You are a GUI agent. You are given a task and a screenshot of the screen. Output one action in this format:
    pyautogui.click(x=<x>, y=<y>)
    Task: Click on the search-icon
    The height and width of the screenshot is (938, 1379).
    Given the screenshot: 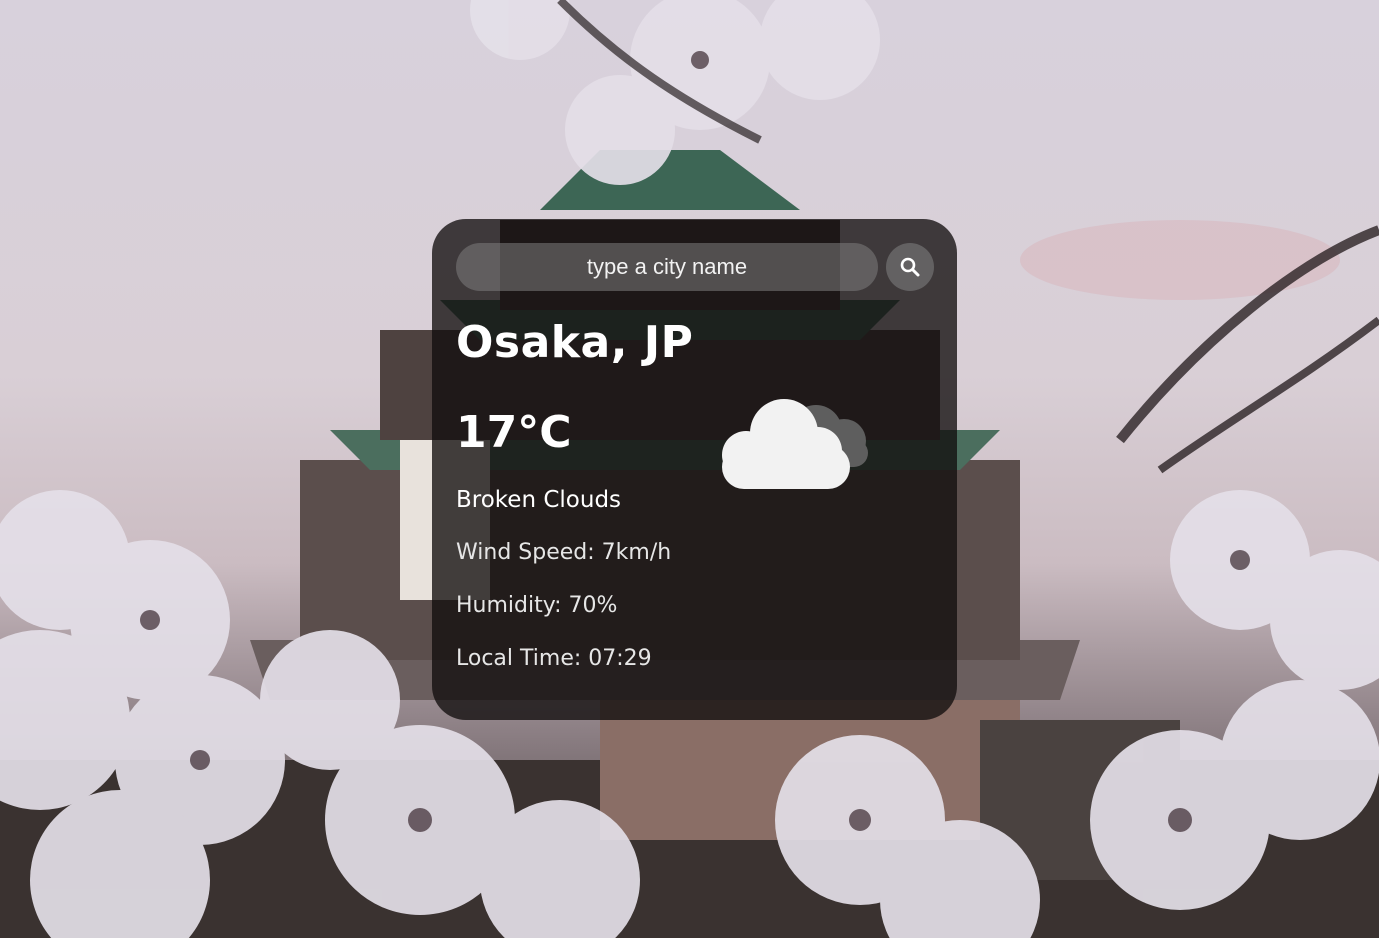 What is the action you would take?
    pyautogui.click(x=910, y=267)
    